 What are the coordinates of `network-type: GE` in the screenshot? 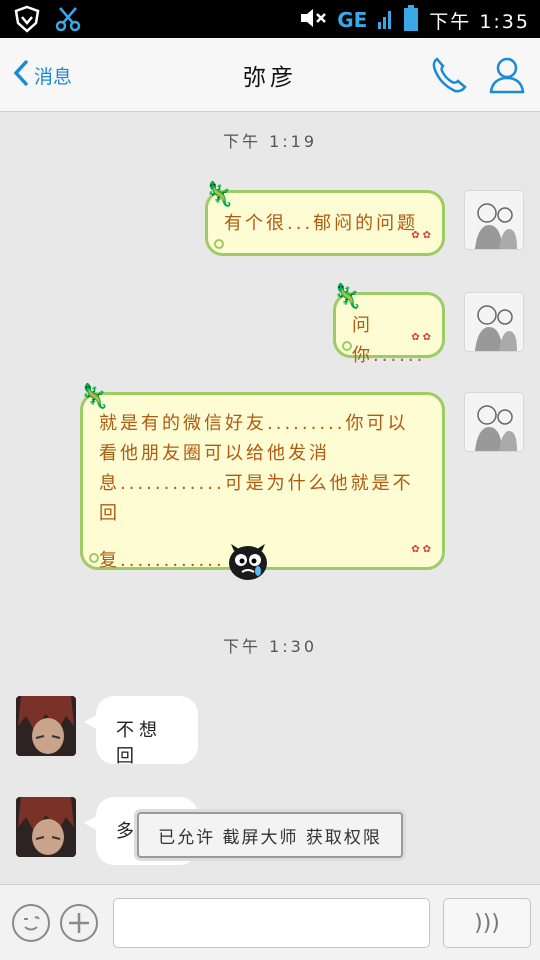 It's located at (352, 20).